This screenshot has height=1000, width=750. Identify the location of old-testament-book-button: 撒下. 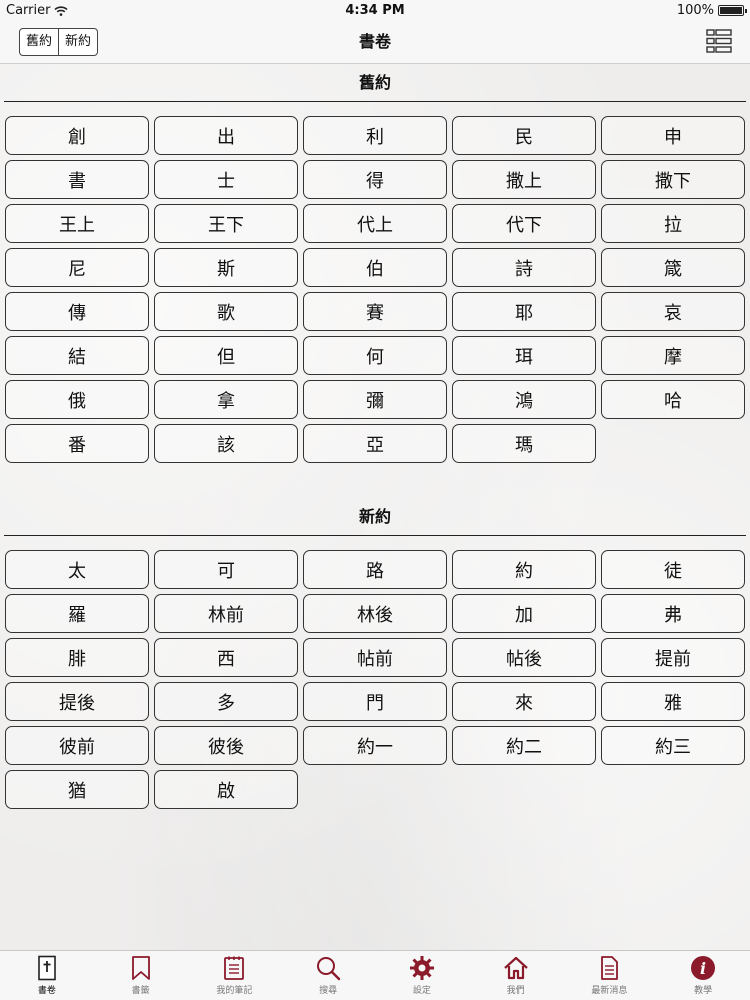
(673, 179).